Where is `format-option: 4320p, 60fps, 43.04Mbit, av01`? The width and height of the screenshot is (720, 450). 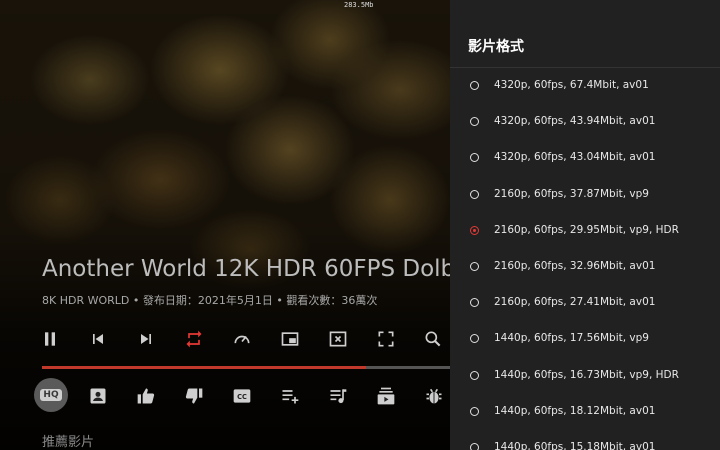
format-option: 4320p, 60fps, 43.04Mbit, av01 is located at coordinates (585, 158).